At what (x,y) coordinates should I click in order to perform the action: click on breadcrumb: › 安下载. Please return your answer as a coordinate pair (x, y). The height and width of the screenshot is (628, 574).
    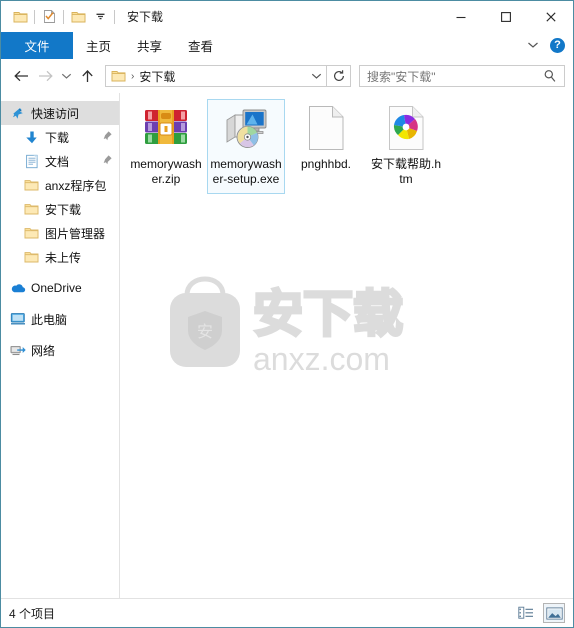
    Looking at the image, I should click on (216, 76).